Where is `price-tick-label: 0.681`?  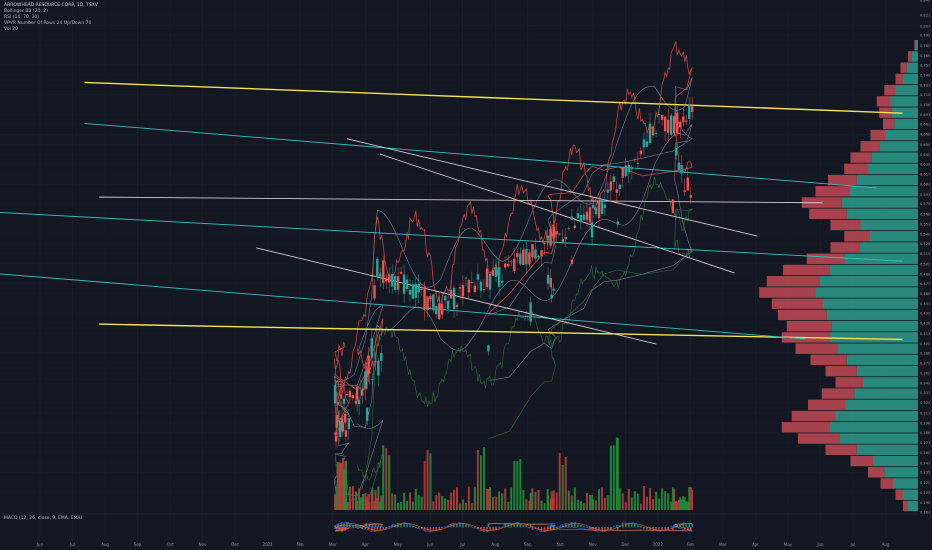
price-tick-label: 0.681 is located at coordinates (925, 125).